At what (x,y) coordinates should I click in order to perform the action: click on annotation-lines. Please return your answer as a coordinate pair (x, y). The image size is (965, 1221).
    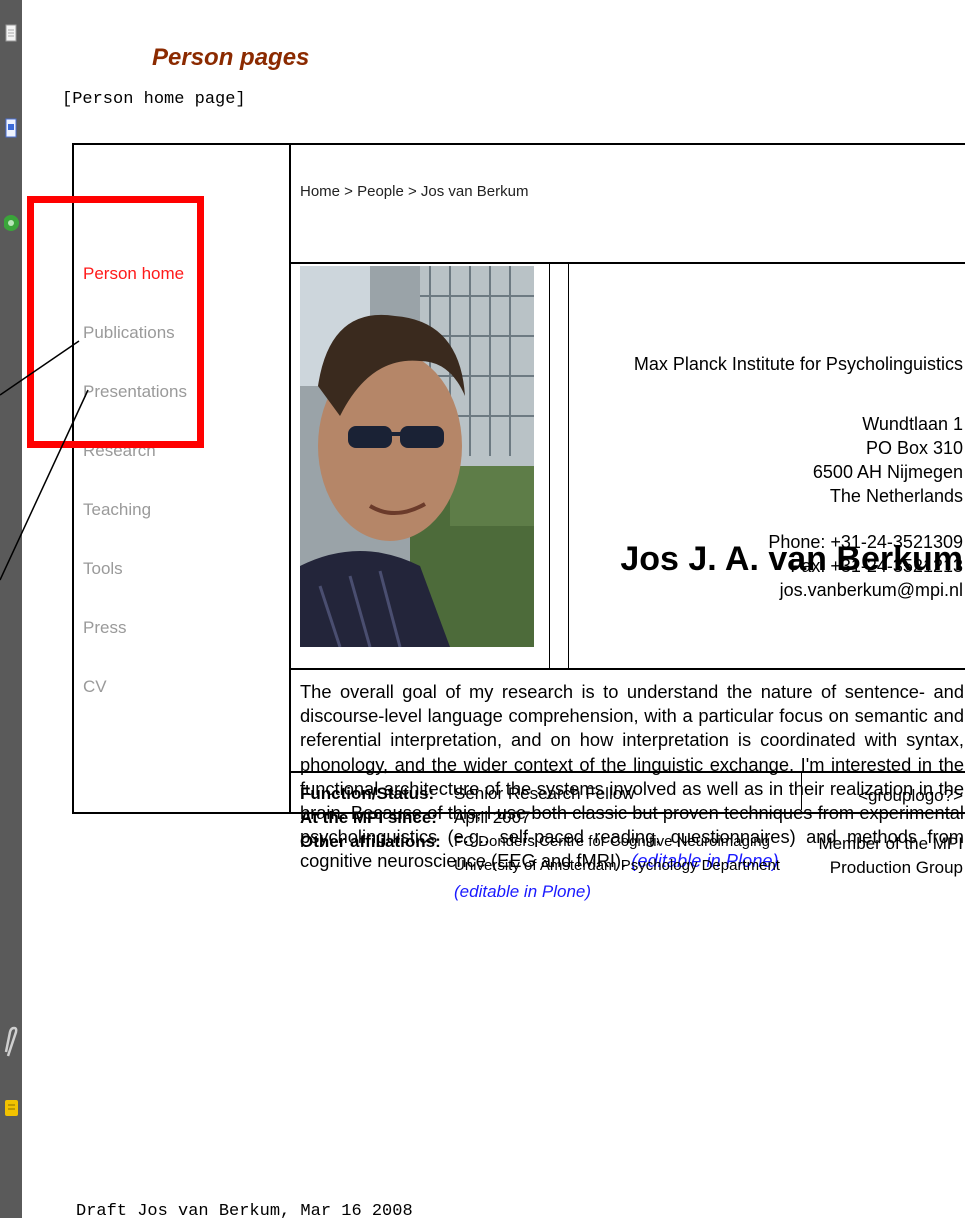
    Looking at the image, I should click on (44, 460).